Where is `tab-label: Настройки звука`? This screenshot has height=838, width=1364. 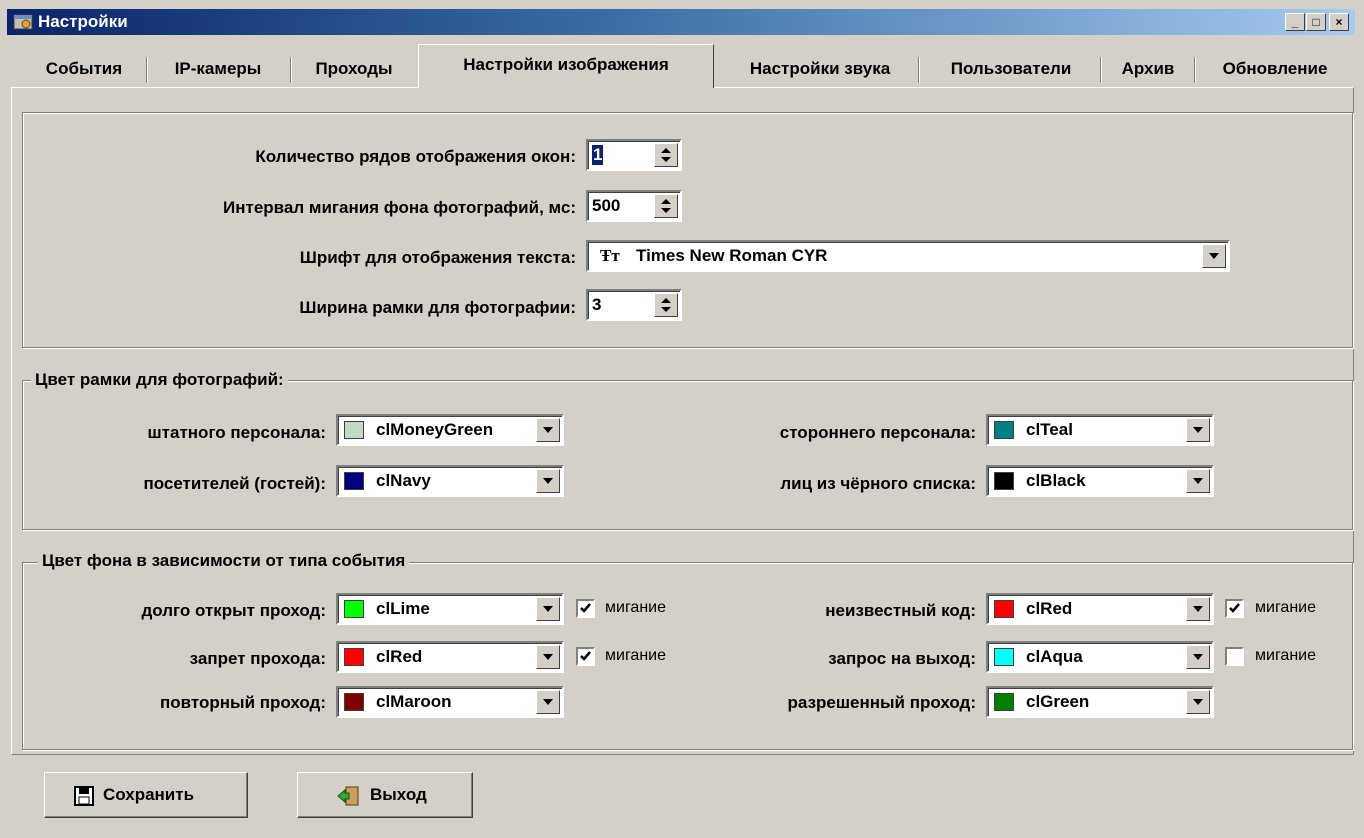
tab-label: Настройки звука is located at coordinates (820, 68).